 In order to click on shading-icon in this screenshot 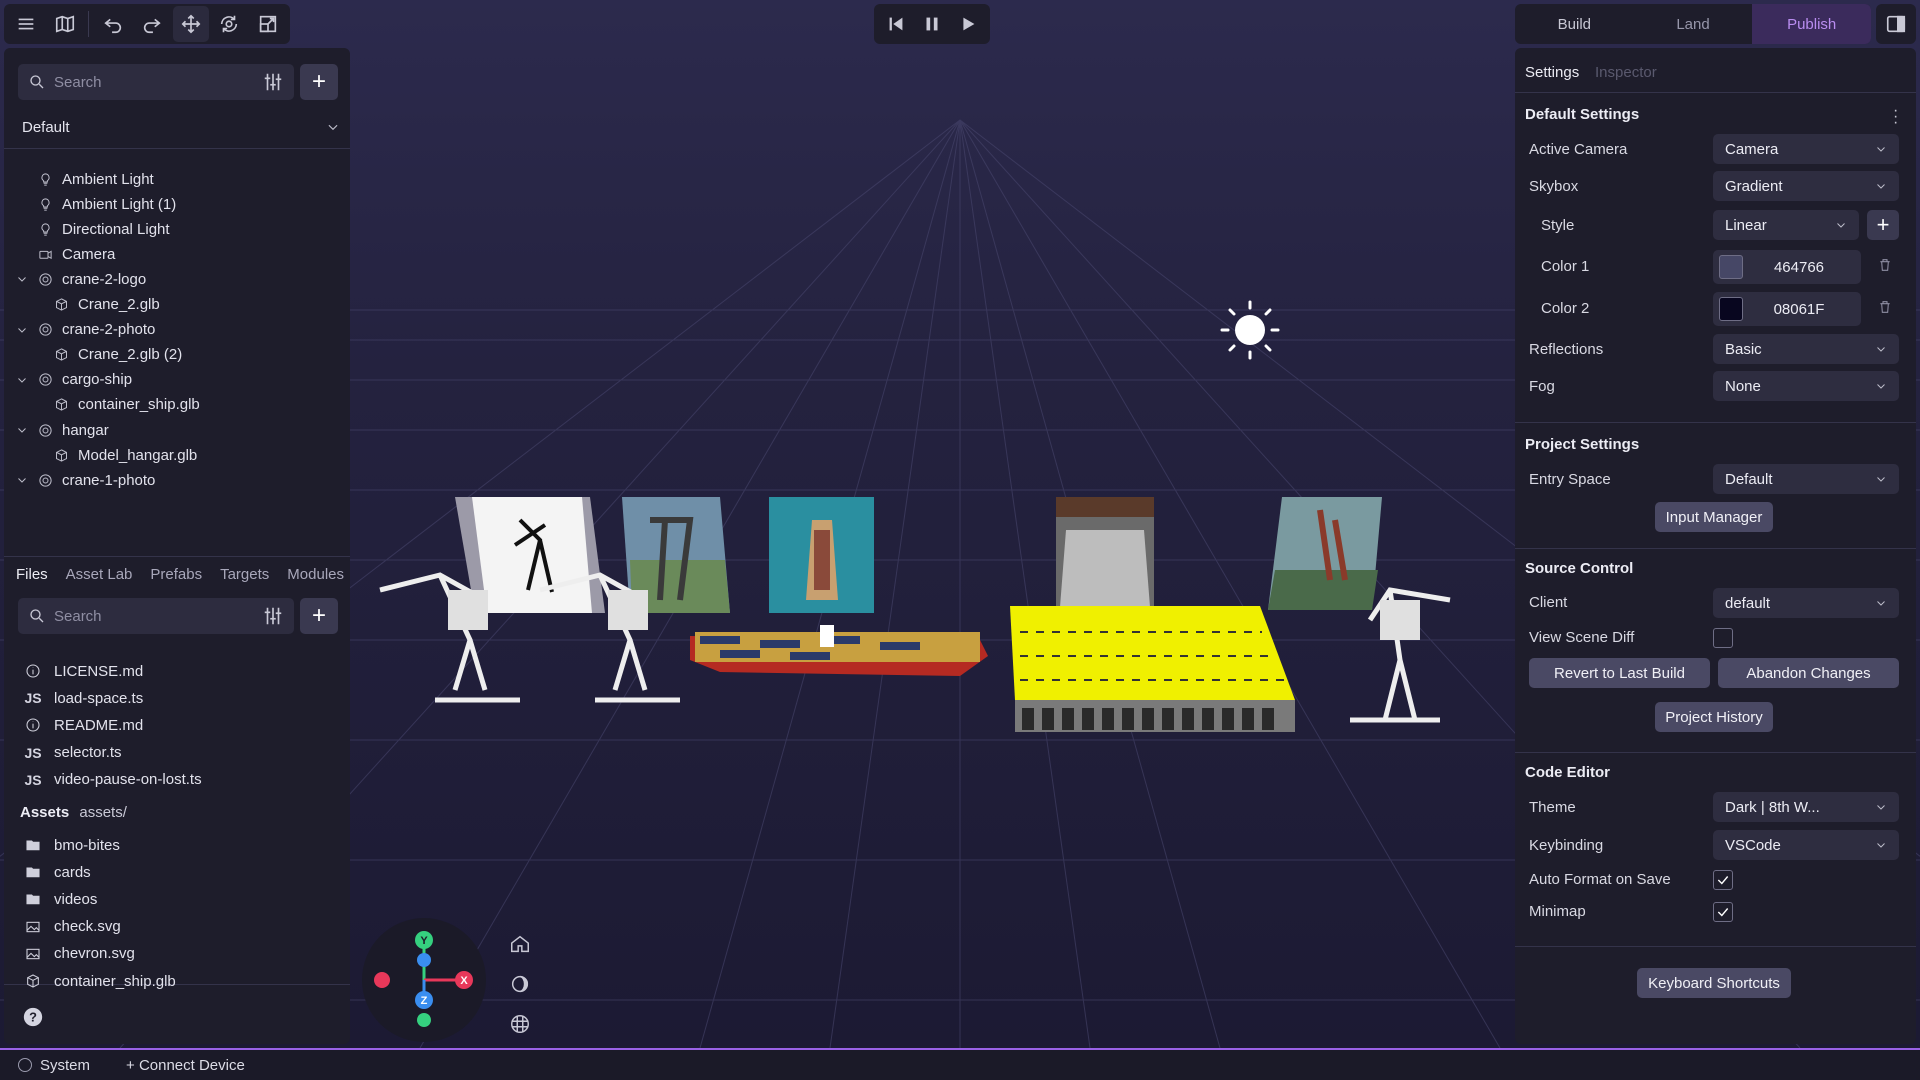, I will do `click(520, 986)`.